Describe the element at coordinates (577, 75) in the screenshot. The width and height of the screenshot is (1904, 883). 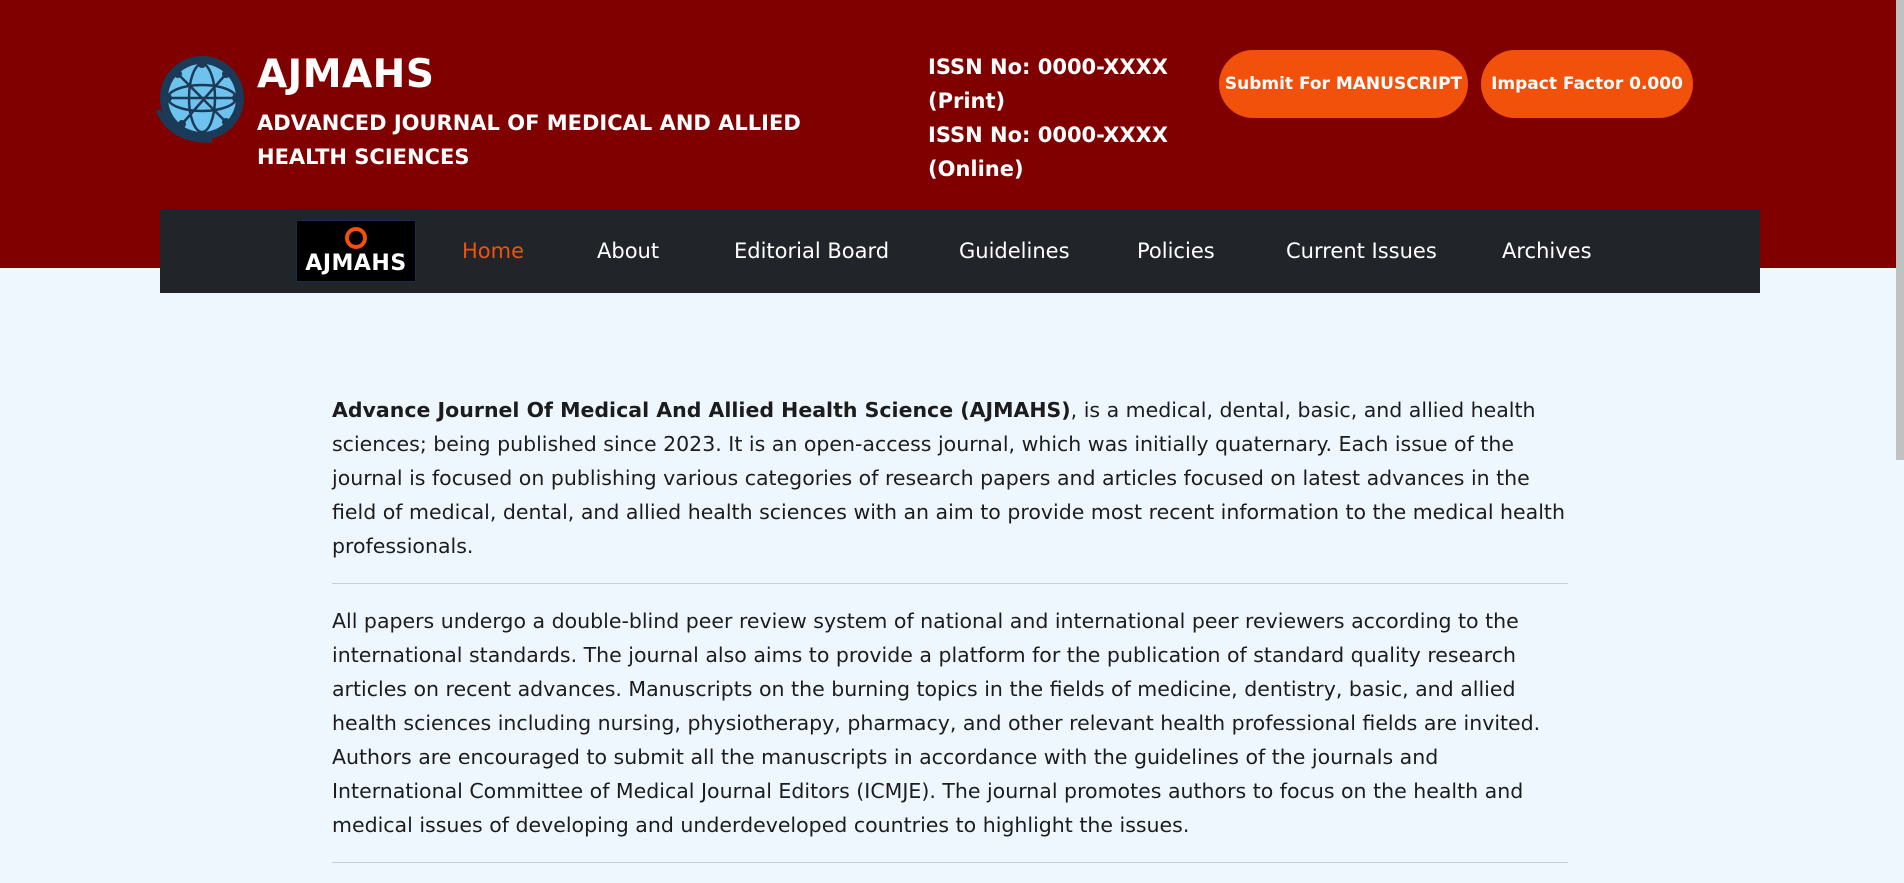
I see `site-title: AJMAHS` at that location.